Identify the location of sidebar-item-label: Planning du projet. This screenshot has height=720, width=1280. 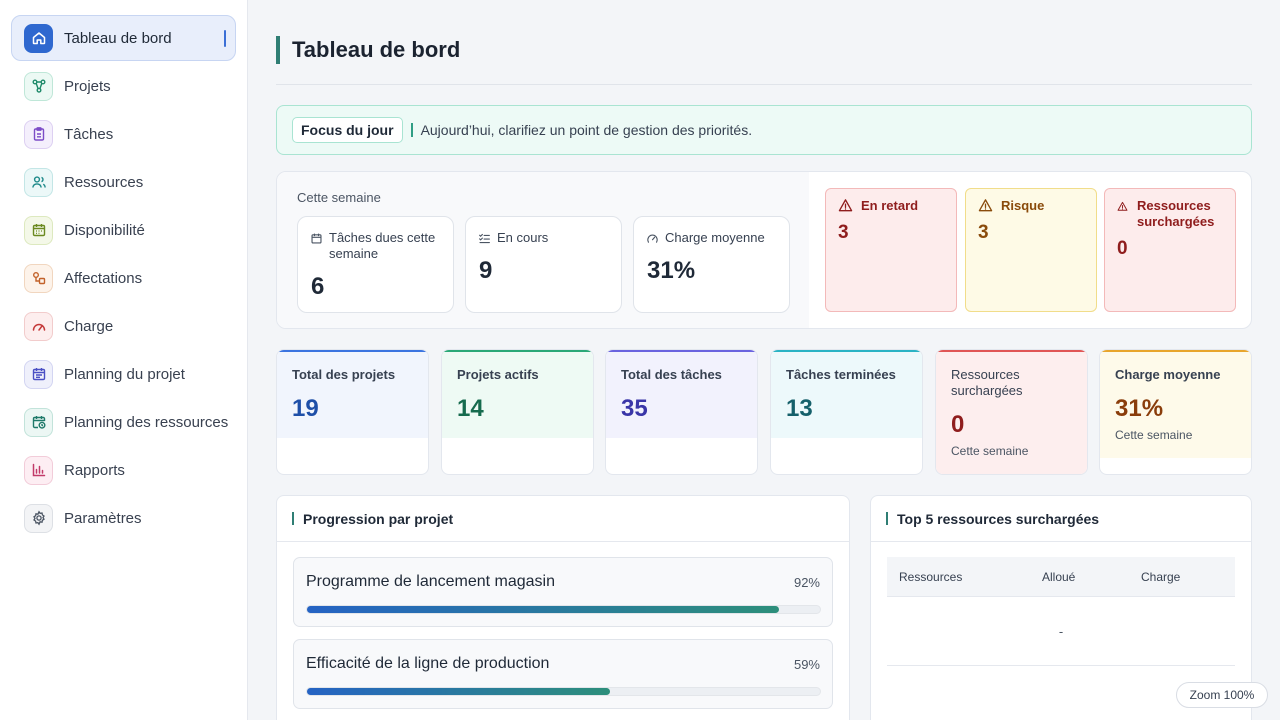
(124, 374).